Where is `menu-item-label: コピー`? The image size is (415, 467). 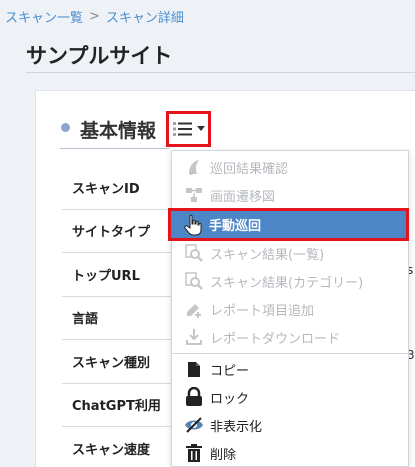 menu-item-label: コピー is located at coordinates (230, 371).